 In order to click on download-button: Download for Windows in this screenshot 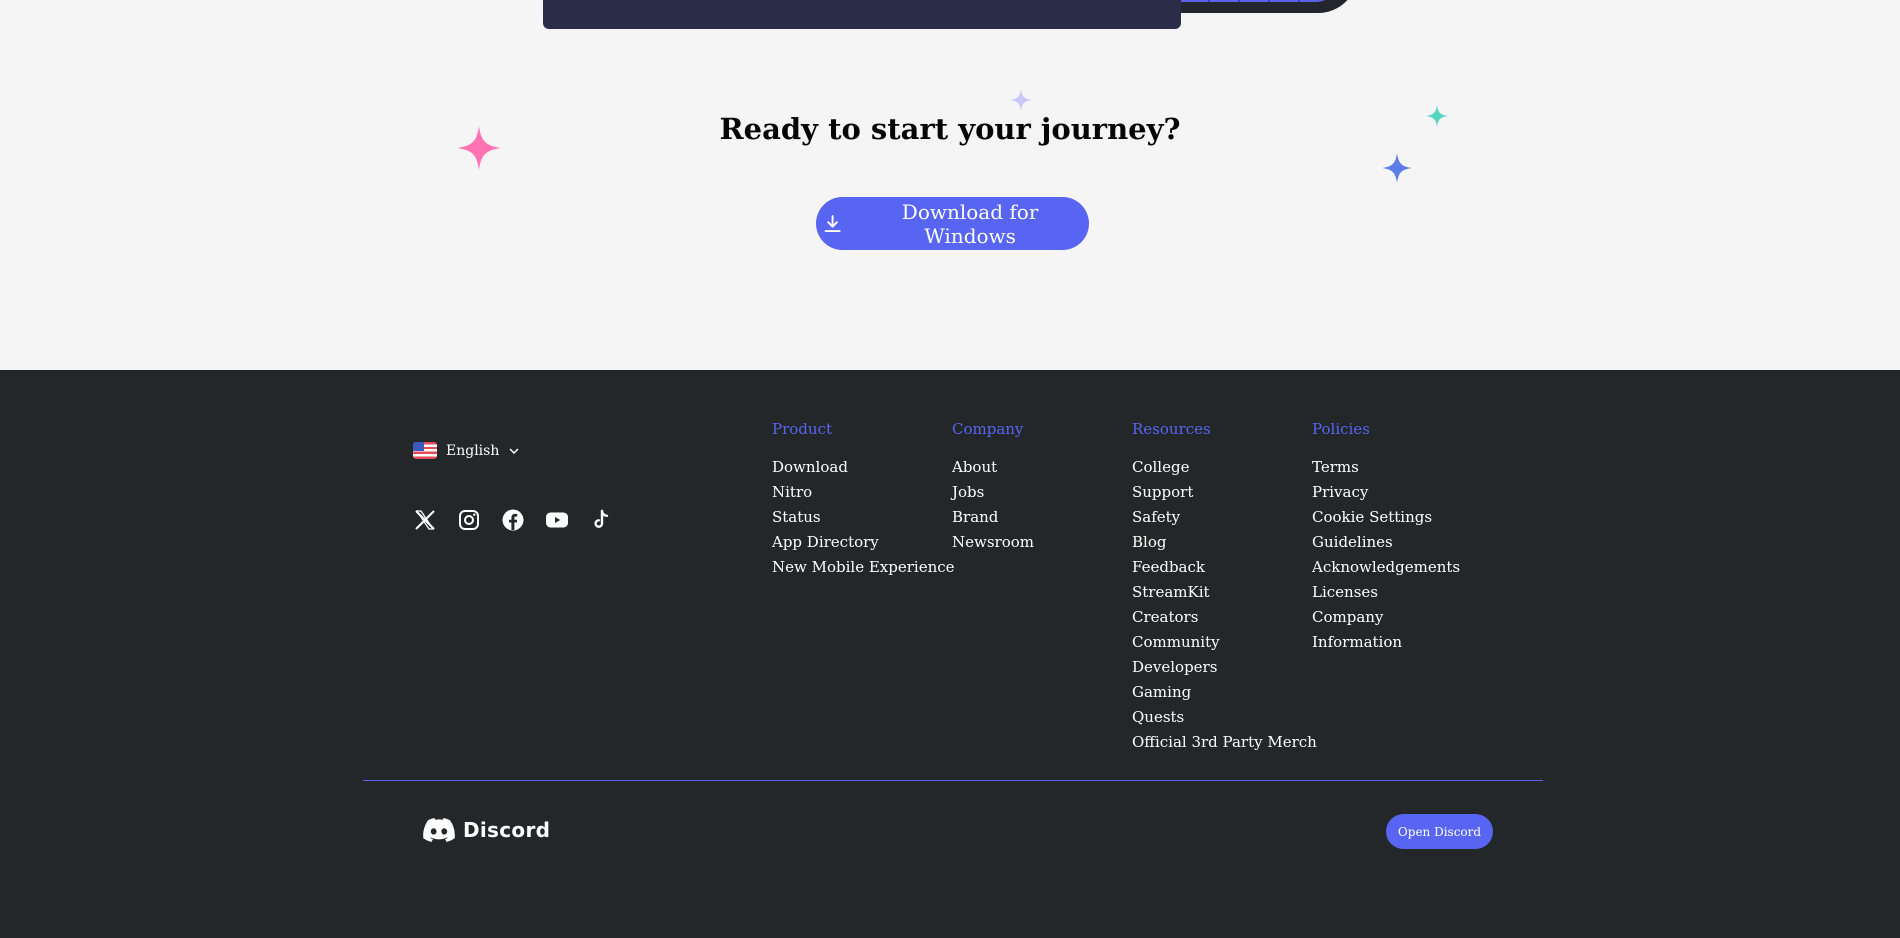, I will do `click(952, 223)`.